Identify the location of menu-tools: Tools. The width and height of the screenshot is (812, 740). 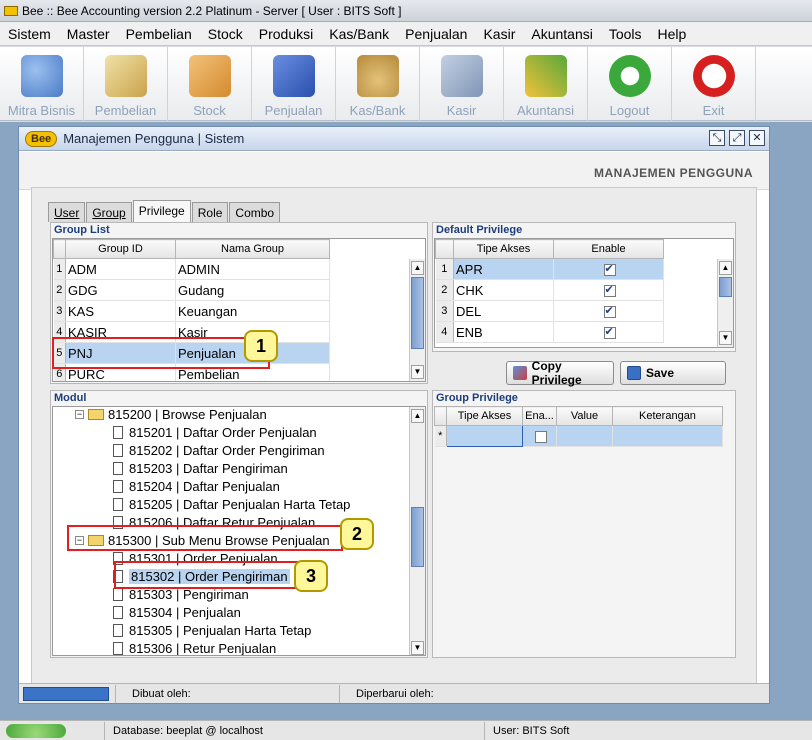
(625, 34).